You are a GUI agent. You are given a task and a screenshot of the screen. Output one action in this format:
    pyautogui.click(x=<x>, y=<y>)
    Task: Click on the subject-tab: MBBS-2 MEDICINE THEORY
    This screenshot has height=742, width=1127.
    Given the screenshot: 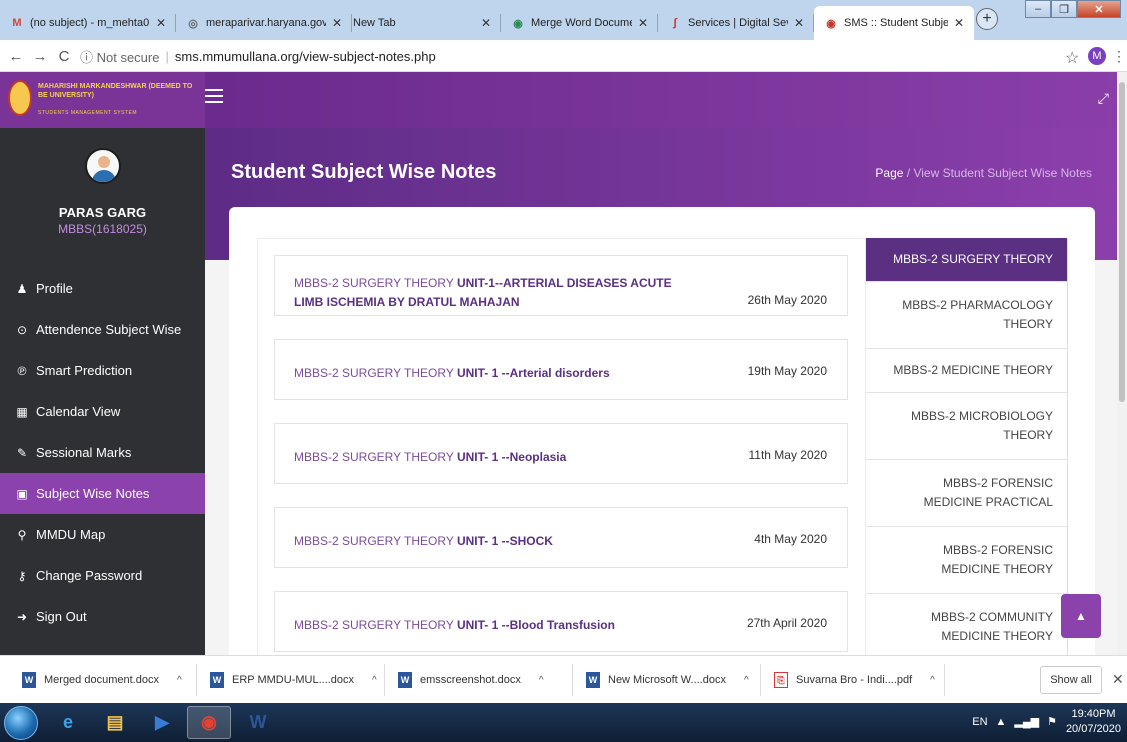 What is the action you would take?
    pyautogui.click(x=966, y=371)
    